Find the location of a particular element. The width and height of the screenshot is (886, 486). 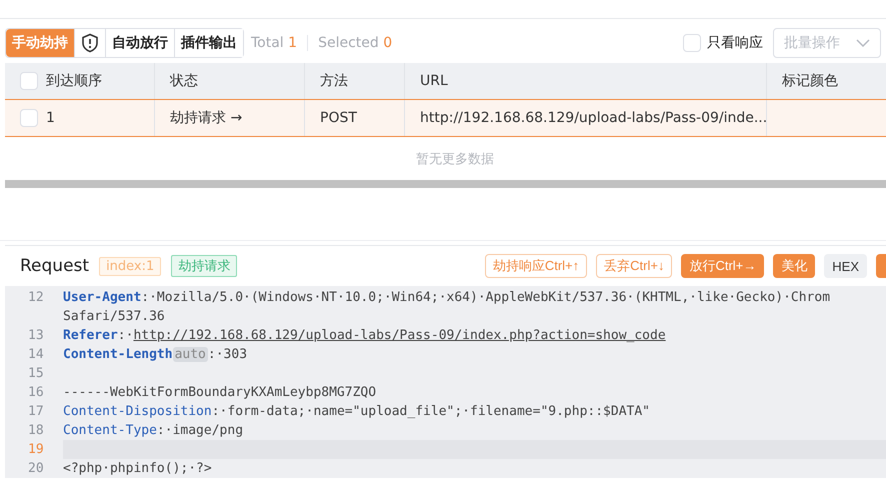

action-button: 放行Ctrl+→ is located at coordinates (722, 266).